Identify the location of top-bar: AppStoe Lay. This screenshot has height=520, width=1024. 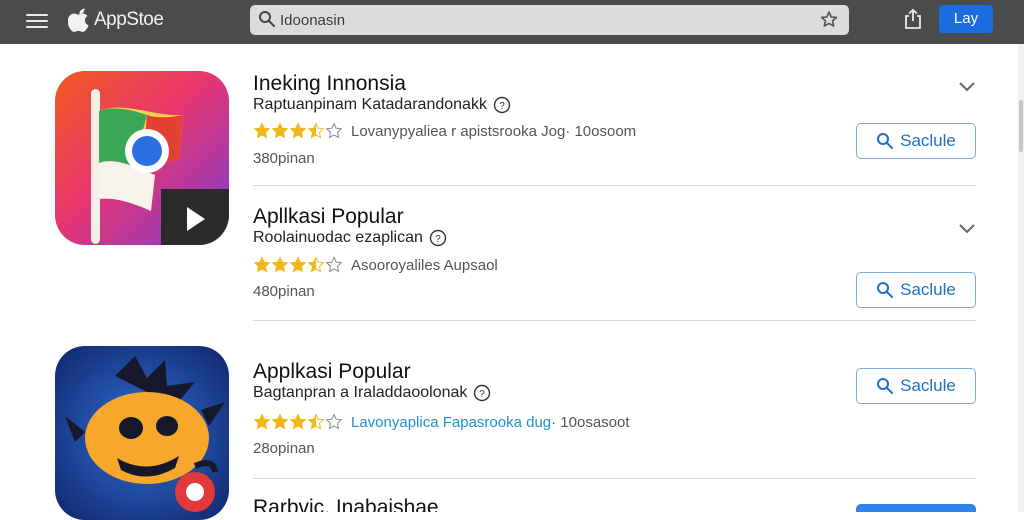
(512, 22).